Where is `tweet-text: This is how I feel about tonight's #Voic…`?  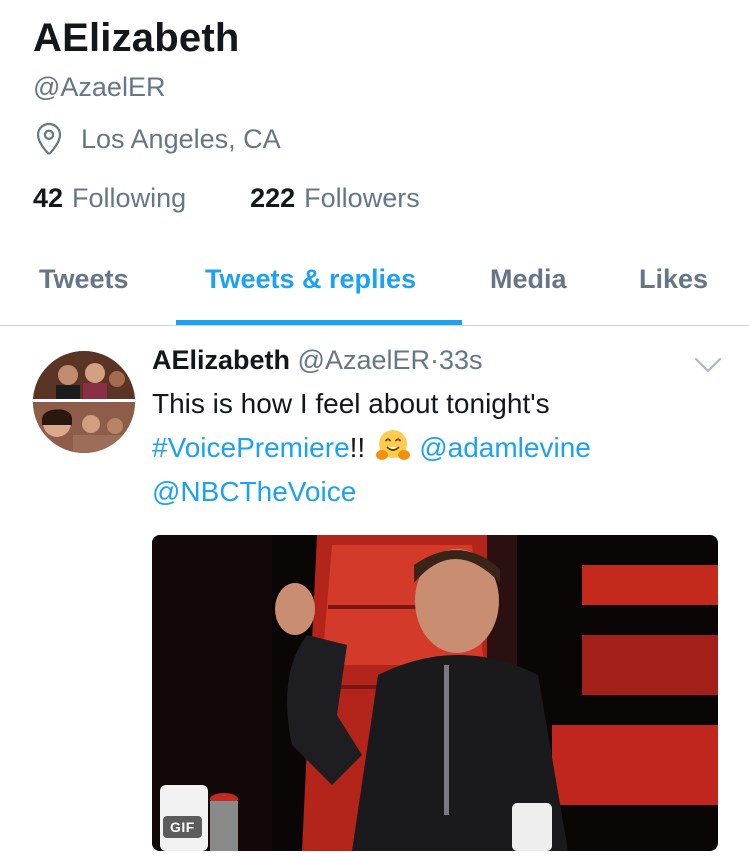 tweet-text: This is how I feel about tonight's #Voic… is located at coordinates (437, 448).